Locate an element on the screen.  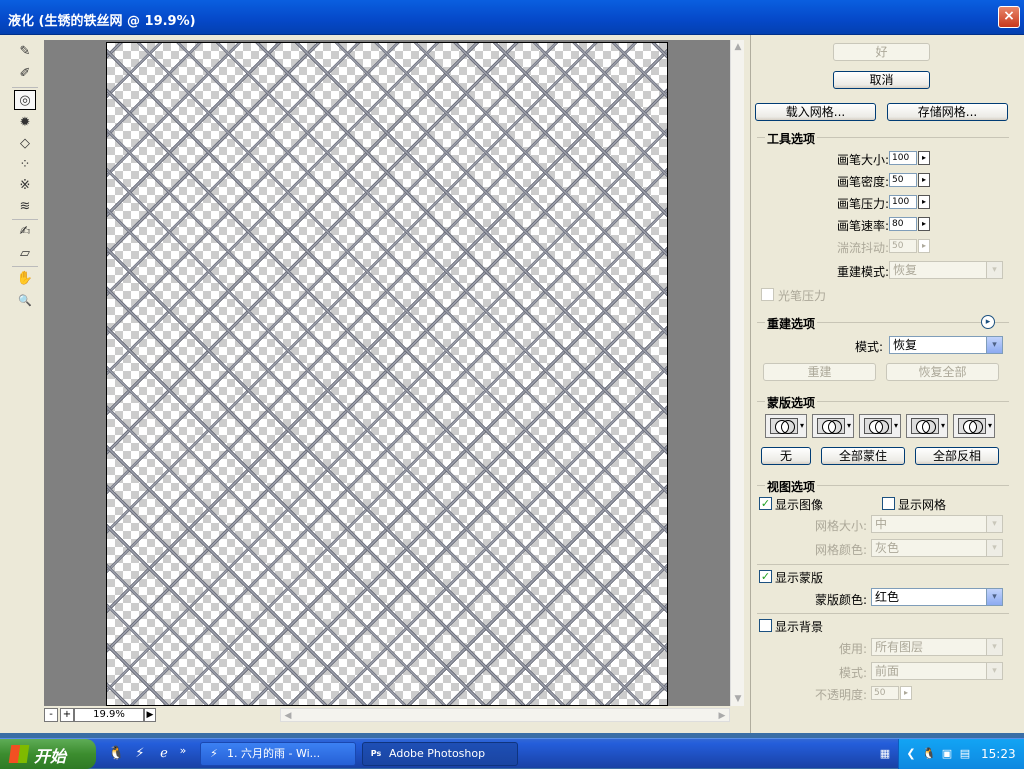
brush-pressure-input: 100 is located at coordinates (903, 202).